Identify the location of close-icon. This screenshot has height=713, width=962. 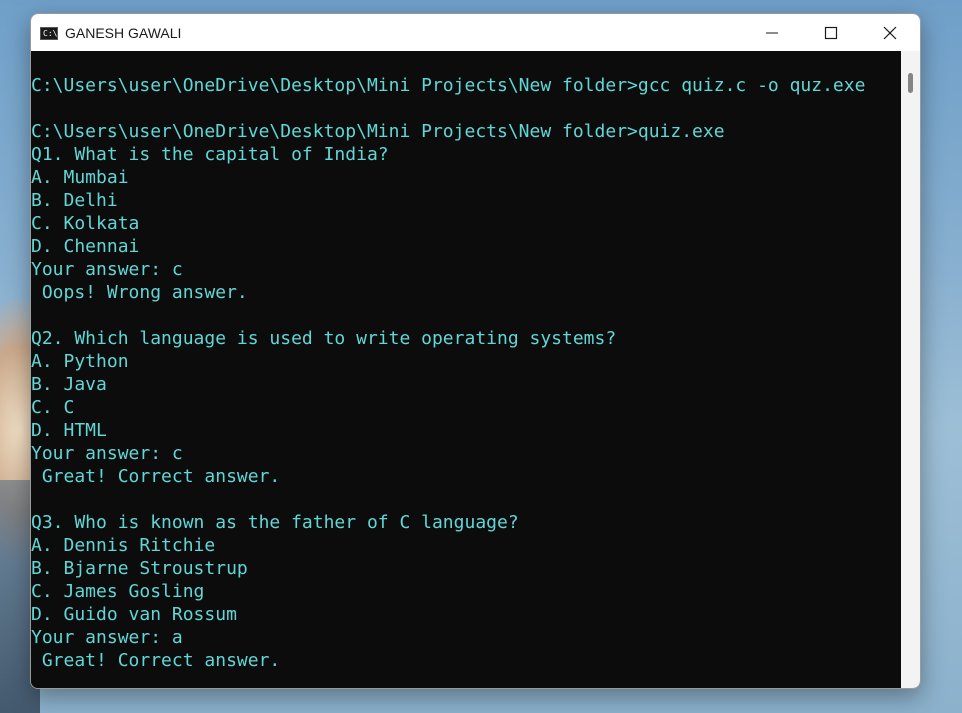
(890, 33).